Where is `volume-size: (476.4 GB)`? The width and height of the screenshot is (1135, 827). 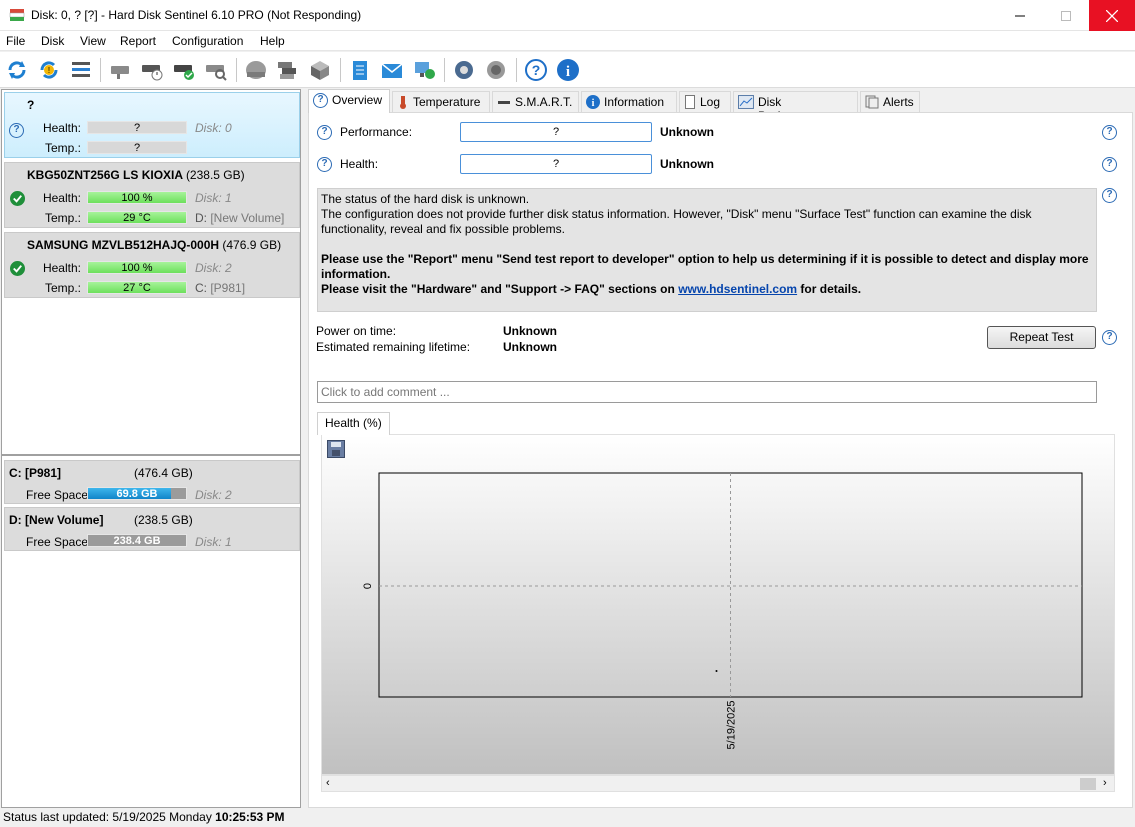
volume-size: (476.4 GB) is located at coordinates (163, 473).